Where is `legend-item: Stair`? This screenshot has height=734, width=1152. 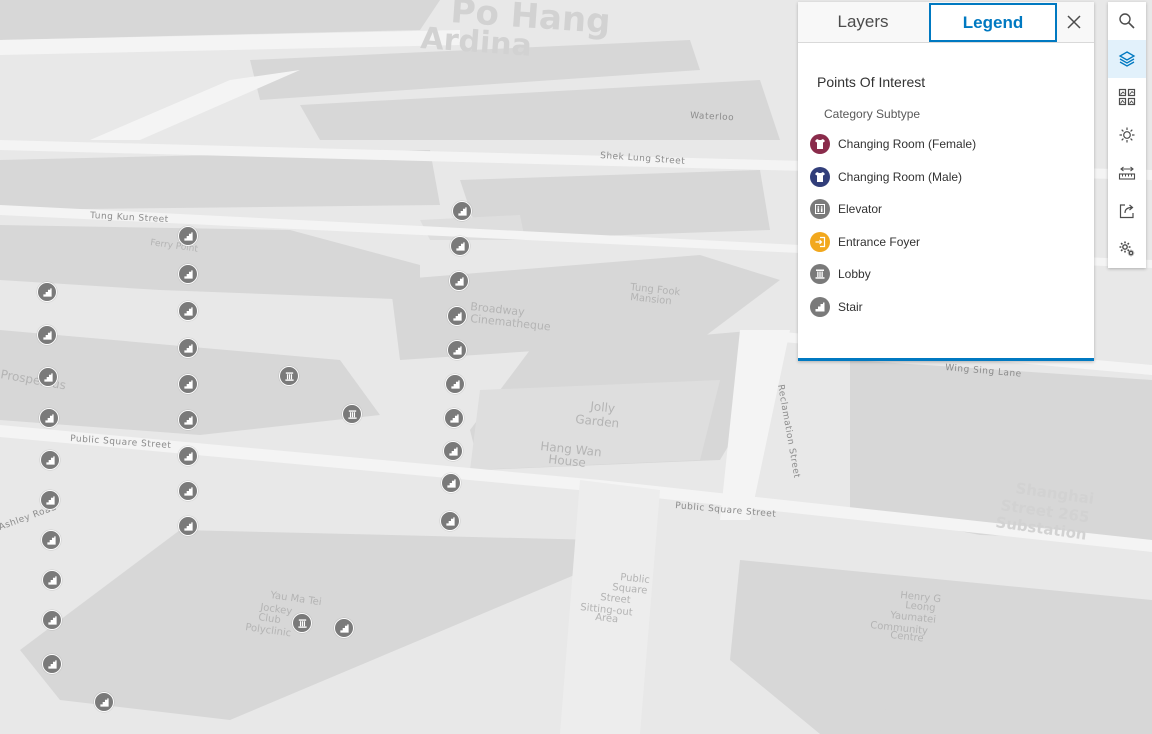
legend-item: Stair is located at coordinates (836, 307).